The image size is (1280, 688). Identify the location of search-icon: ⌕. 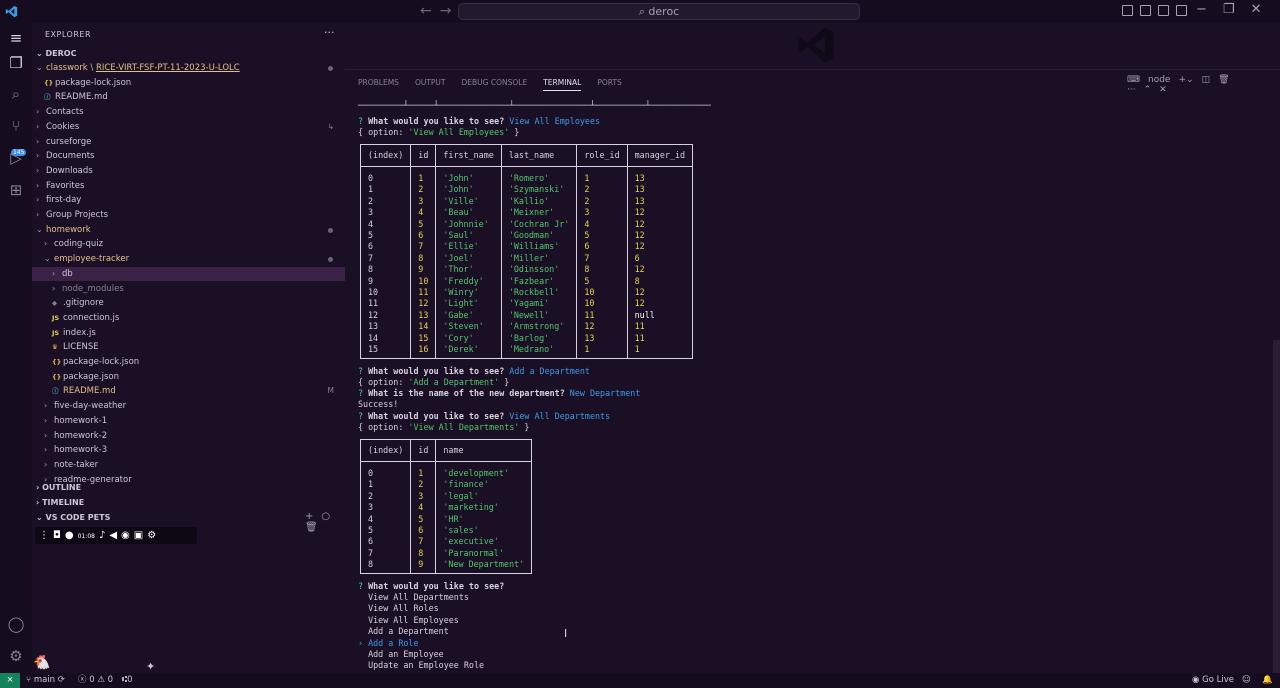
(16, 94).